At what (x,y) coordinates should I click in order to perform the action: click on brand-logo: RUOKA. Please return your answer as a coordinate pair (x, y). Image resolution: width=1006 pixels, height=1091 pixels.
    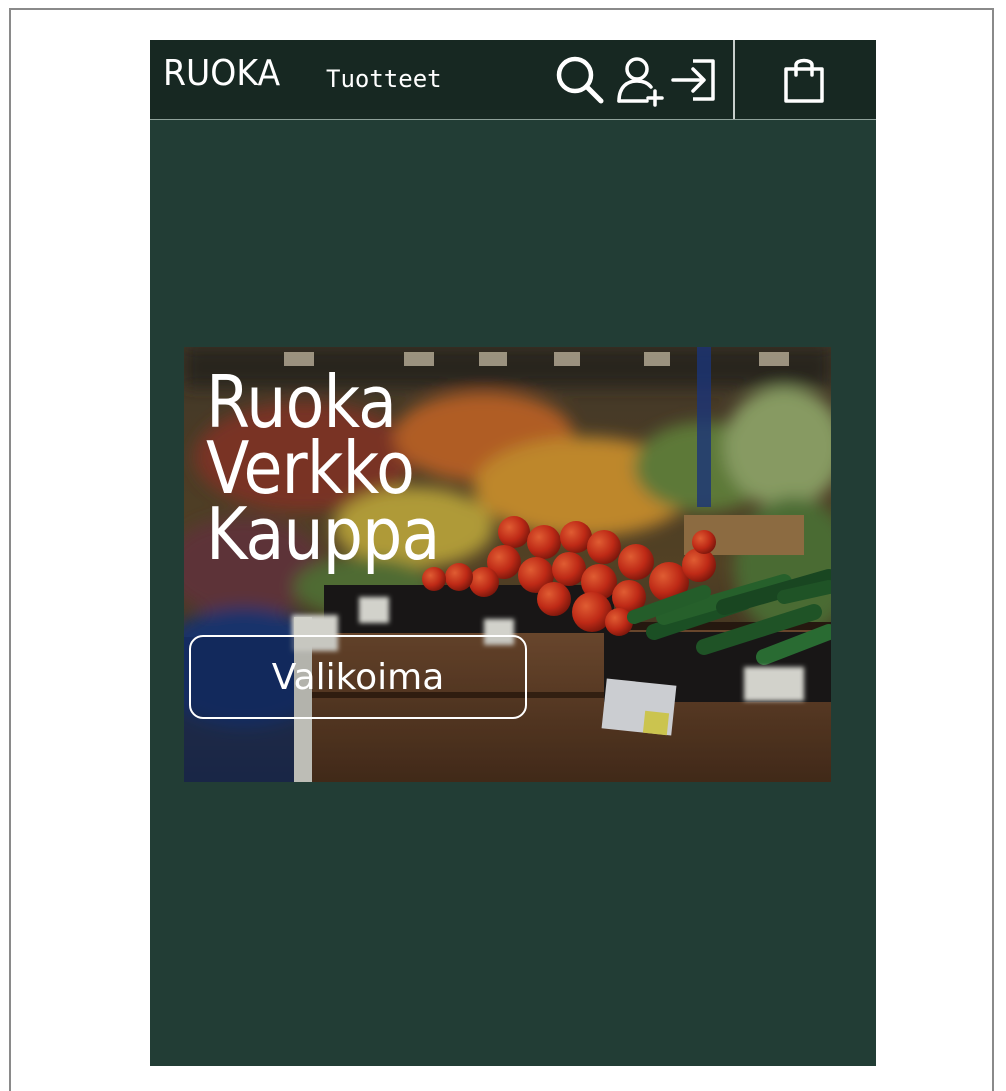
    Looking at the image, I should click on (221, 74).